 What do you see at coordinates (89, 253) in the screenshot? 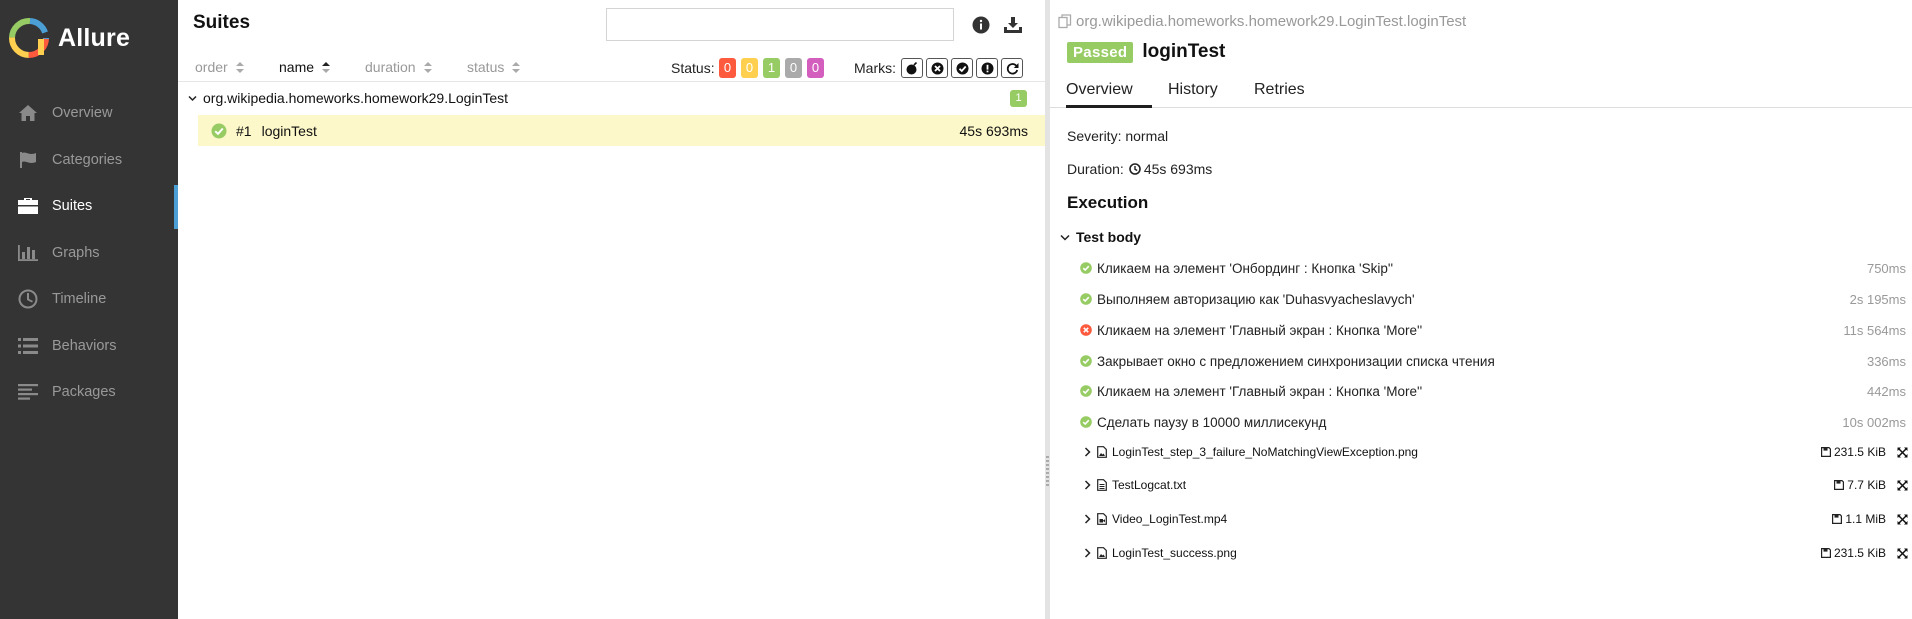
I see `sidebar-item-graphs: Graphs` at bounding box center [89, 253].